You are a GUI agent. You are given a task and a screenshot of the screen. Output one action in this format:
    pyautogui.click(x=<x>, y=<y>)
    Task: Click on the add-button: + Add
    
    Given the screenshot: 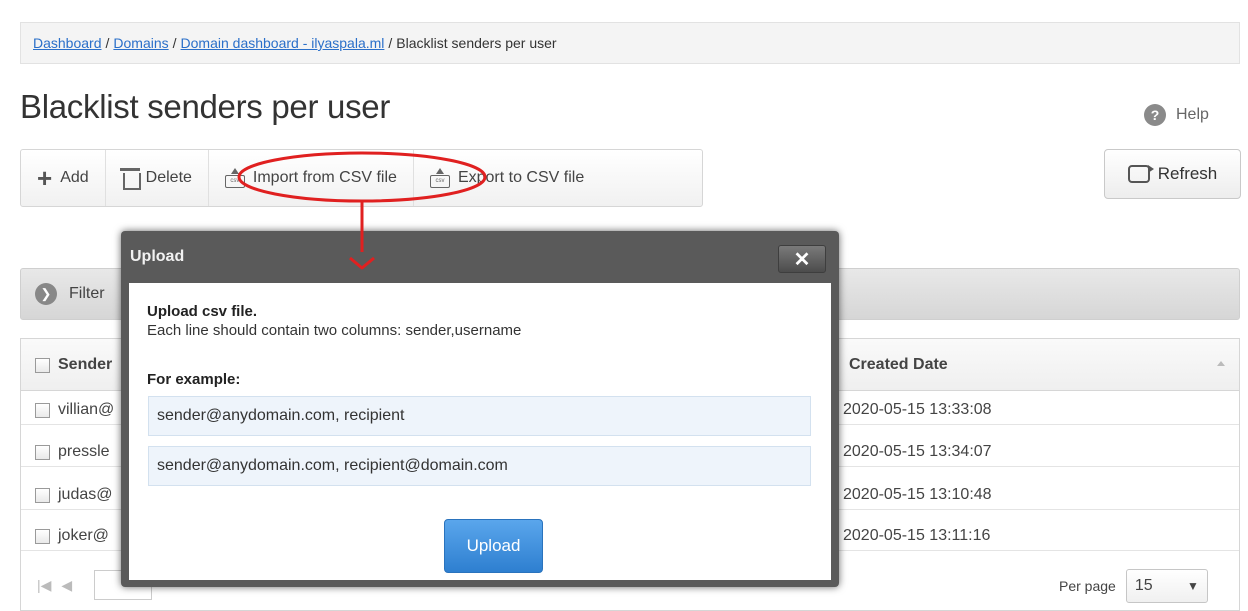 What is the action you would take?
    pyautogui.click(x=63, y=178)
    